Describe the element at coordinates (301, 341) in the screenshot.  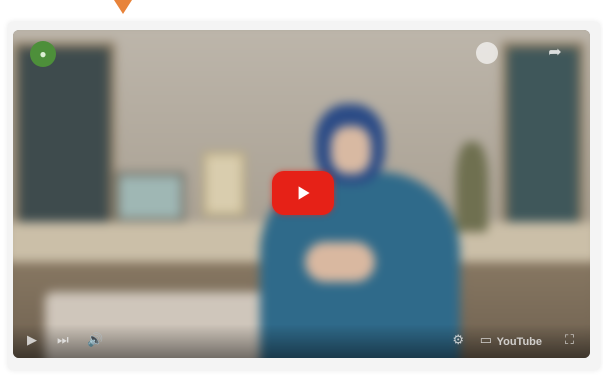
I see `player-controls: ▶ ⏭ 🔊 ⚙ ▭ YouTube ⛶` at that location.